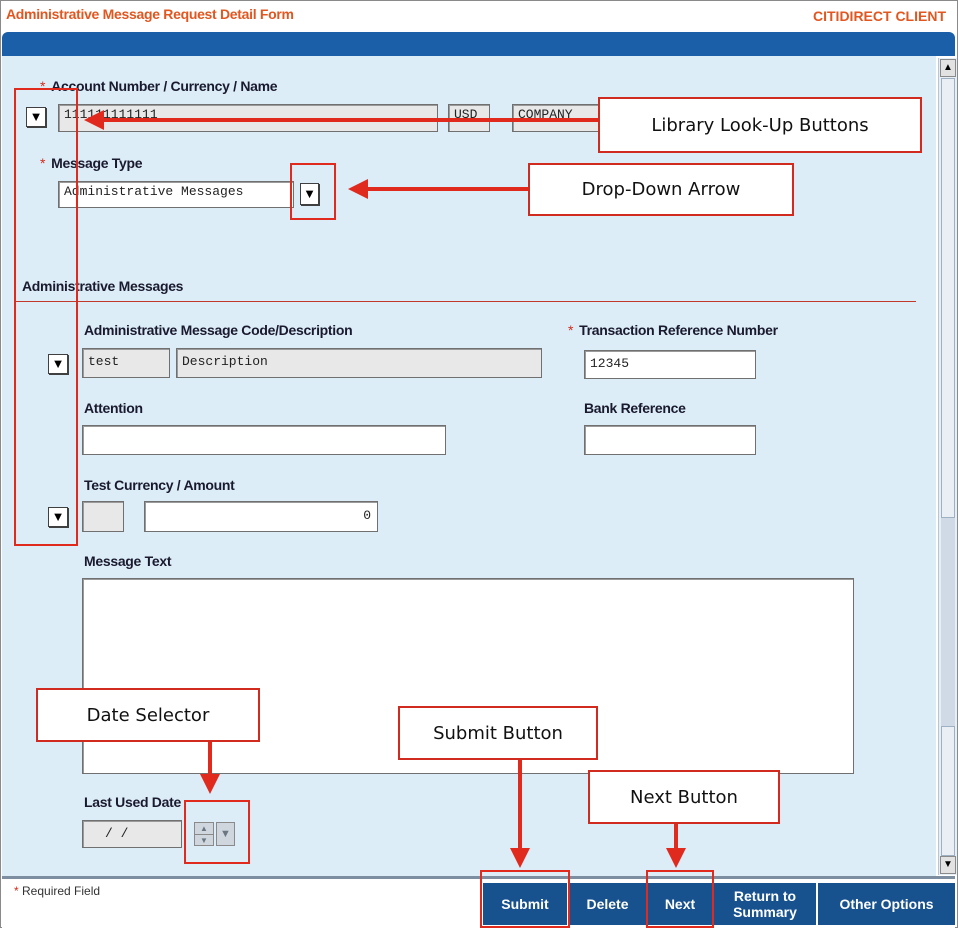 This screenshot has width=958, height=930. What do you see at coordinates (760, 125) in the screenshot?
I see `library-lookup-callout: Library Look-Up Buttons` at bounding box center [760, 125].